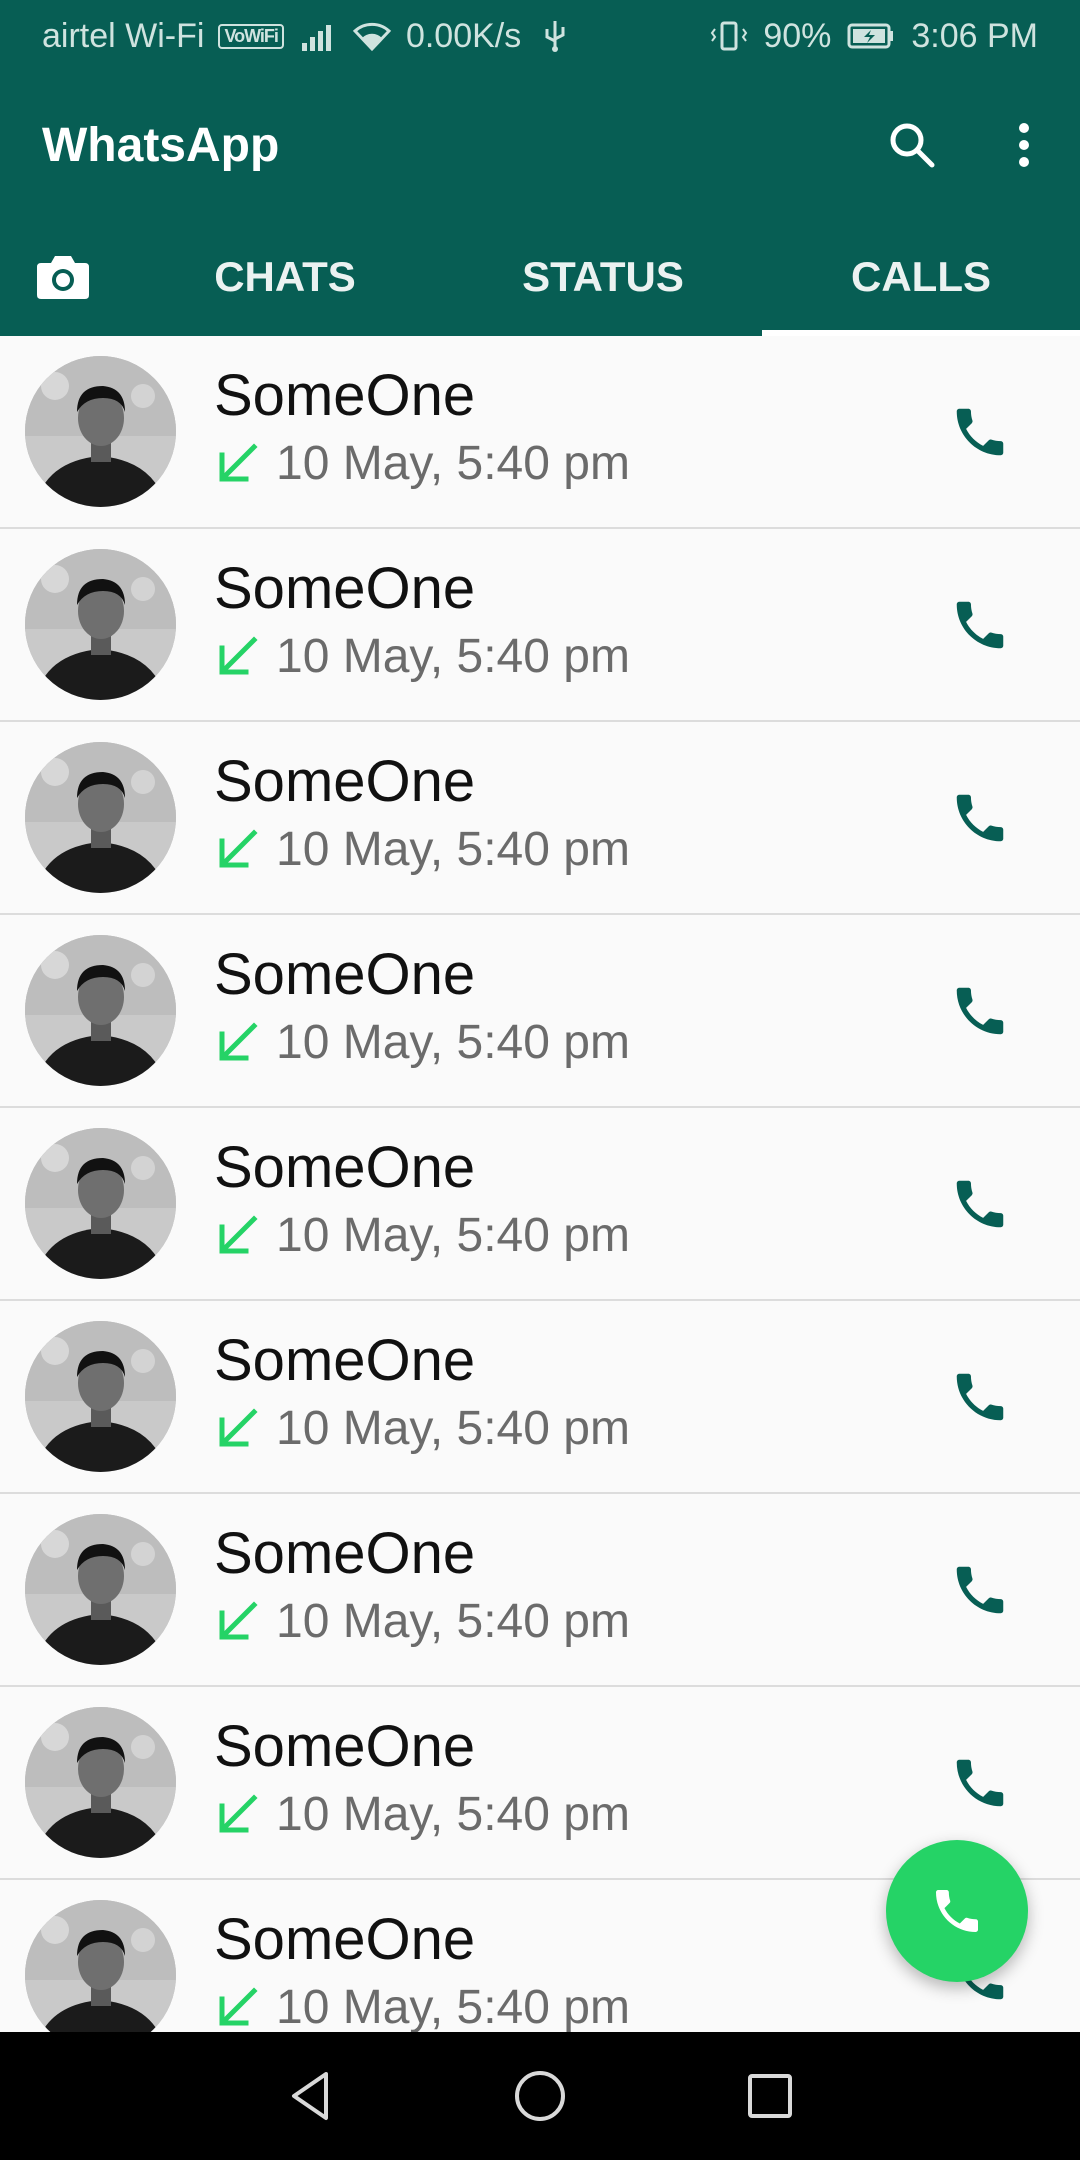  I want to click on recents-square-icon, so click(770, 2096).